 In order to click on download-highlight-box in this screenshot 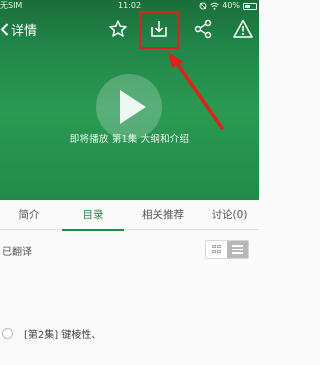, I will do `click(159, 30)`.